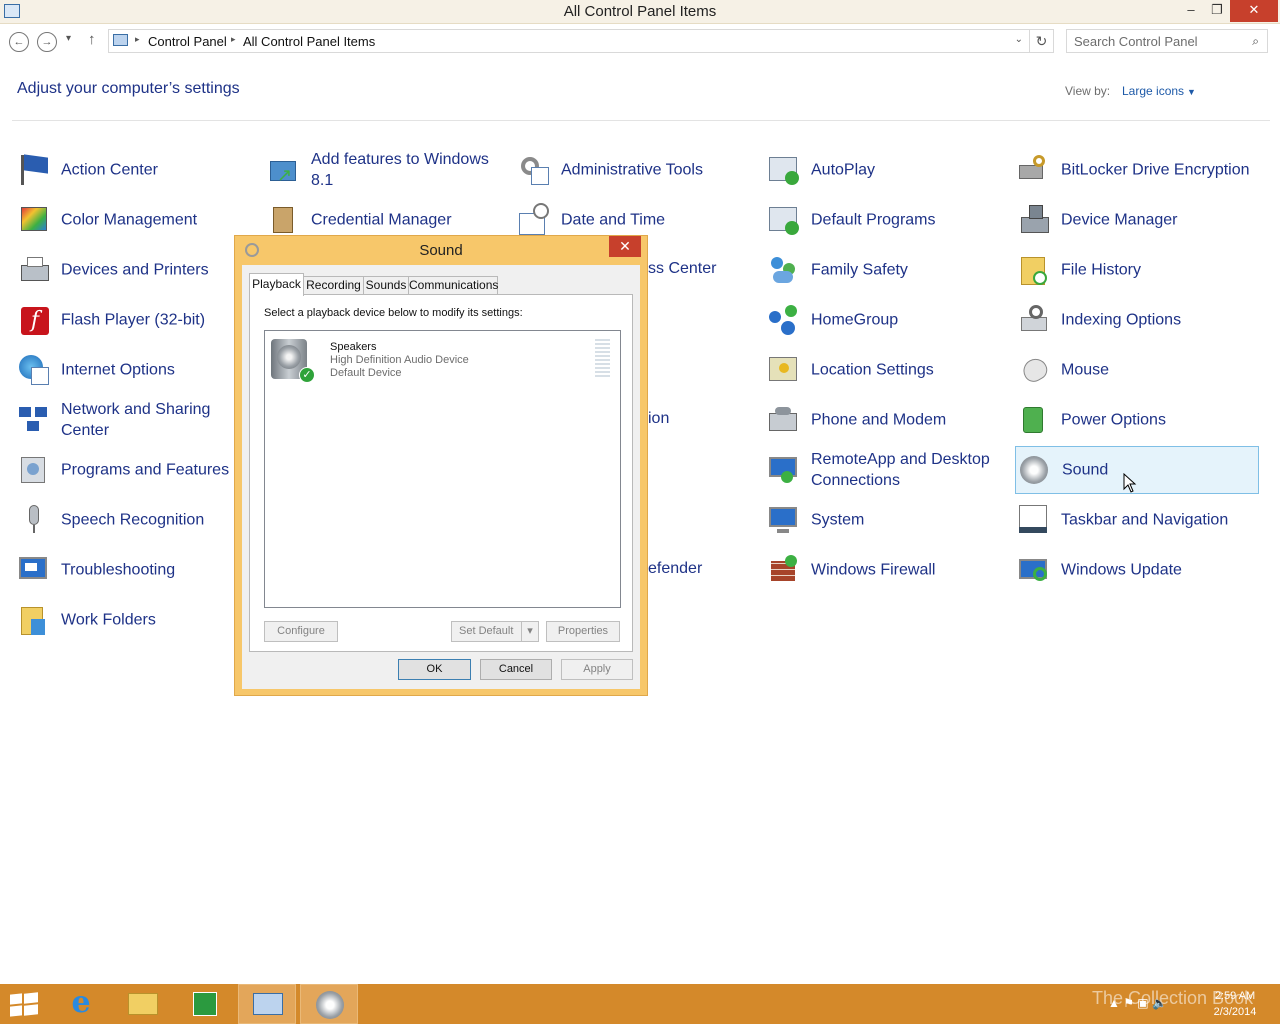  I want to click on search-box: ⌕, so click(1167, 41).